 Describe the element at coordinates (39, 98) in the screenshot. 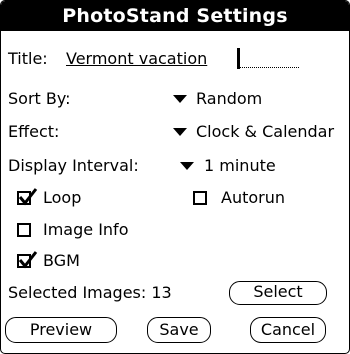

I see `sort-by-label: Sort By:` at that location.